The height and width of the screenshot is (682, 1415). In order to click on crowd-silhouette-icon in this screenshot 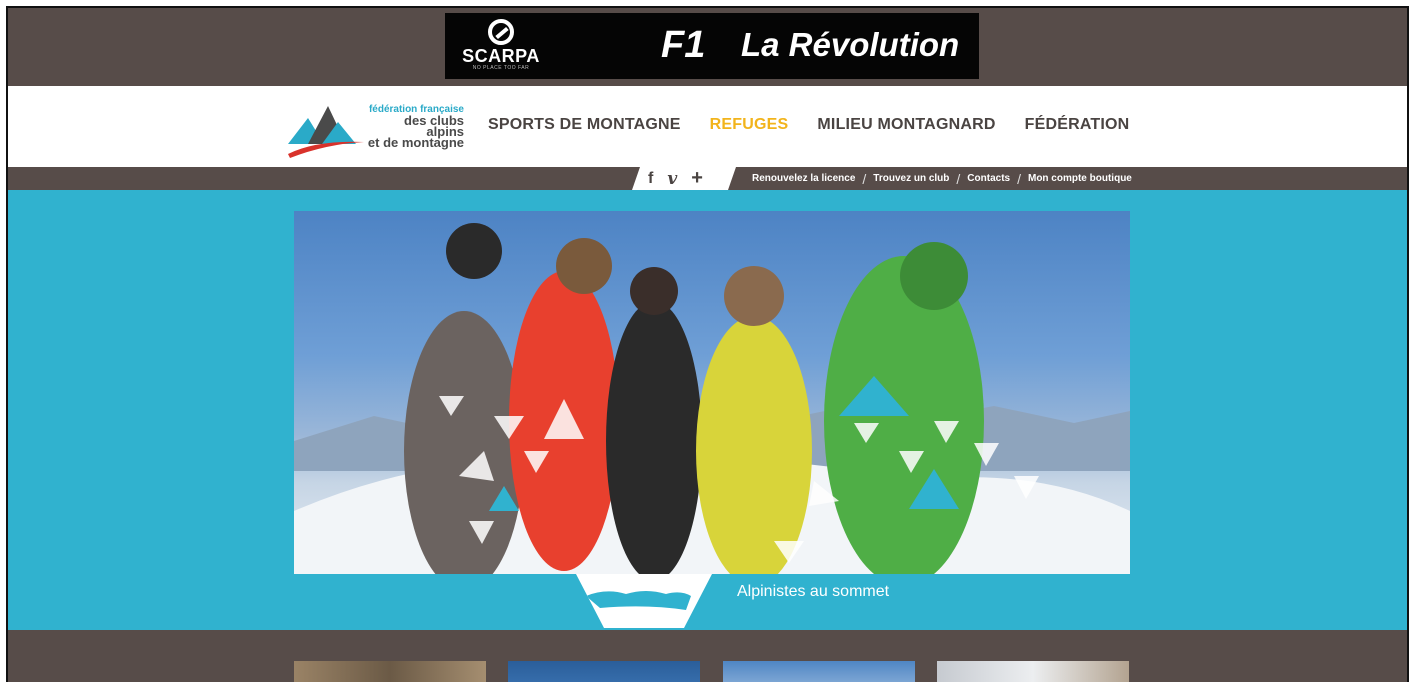, I will do `click(638, 600)`.